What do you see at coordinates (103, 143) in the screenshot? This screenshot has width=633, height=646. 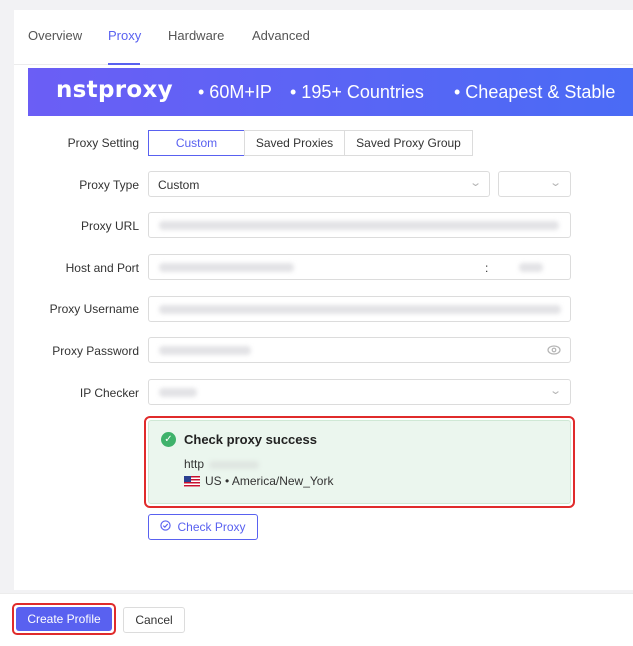 I see `proxy-setting-label: Proxy Setting` at bounding box center [103, 143].